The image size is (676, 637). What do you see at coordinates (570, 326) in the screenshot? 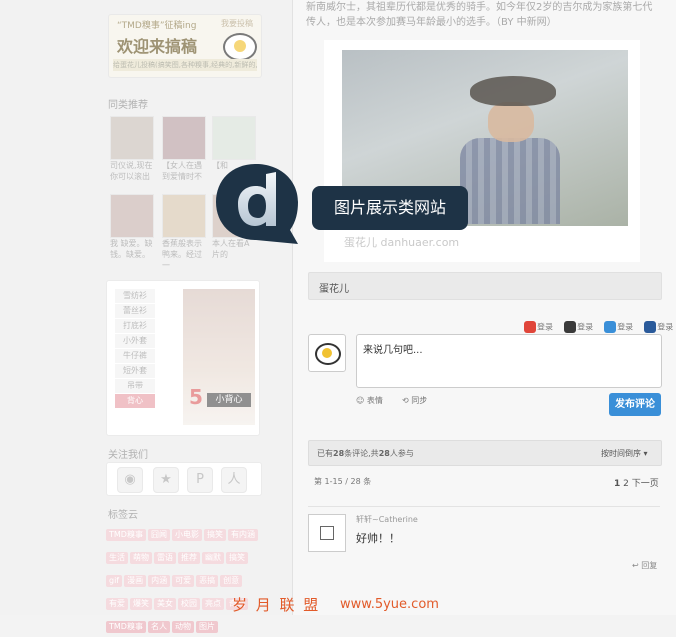
I see `qq-icon` at bounding box center [570, 326].